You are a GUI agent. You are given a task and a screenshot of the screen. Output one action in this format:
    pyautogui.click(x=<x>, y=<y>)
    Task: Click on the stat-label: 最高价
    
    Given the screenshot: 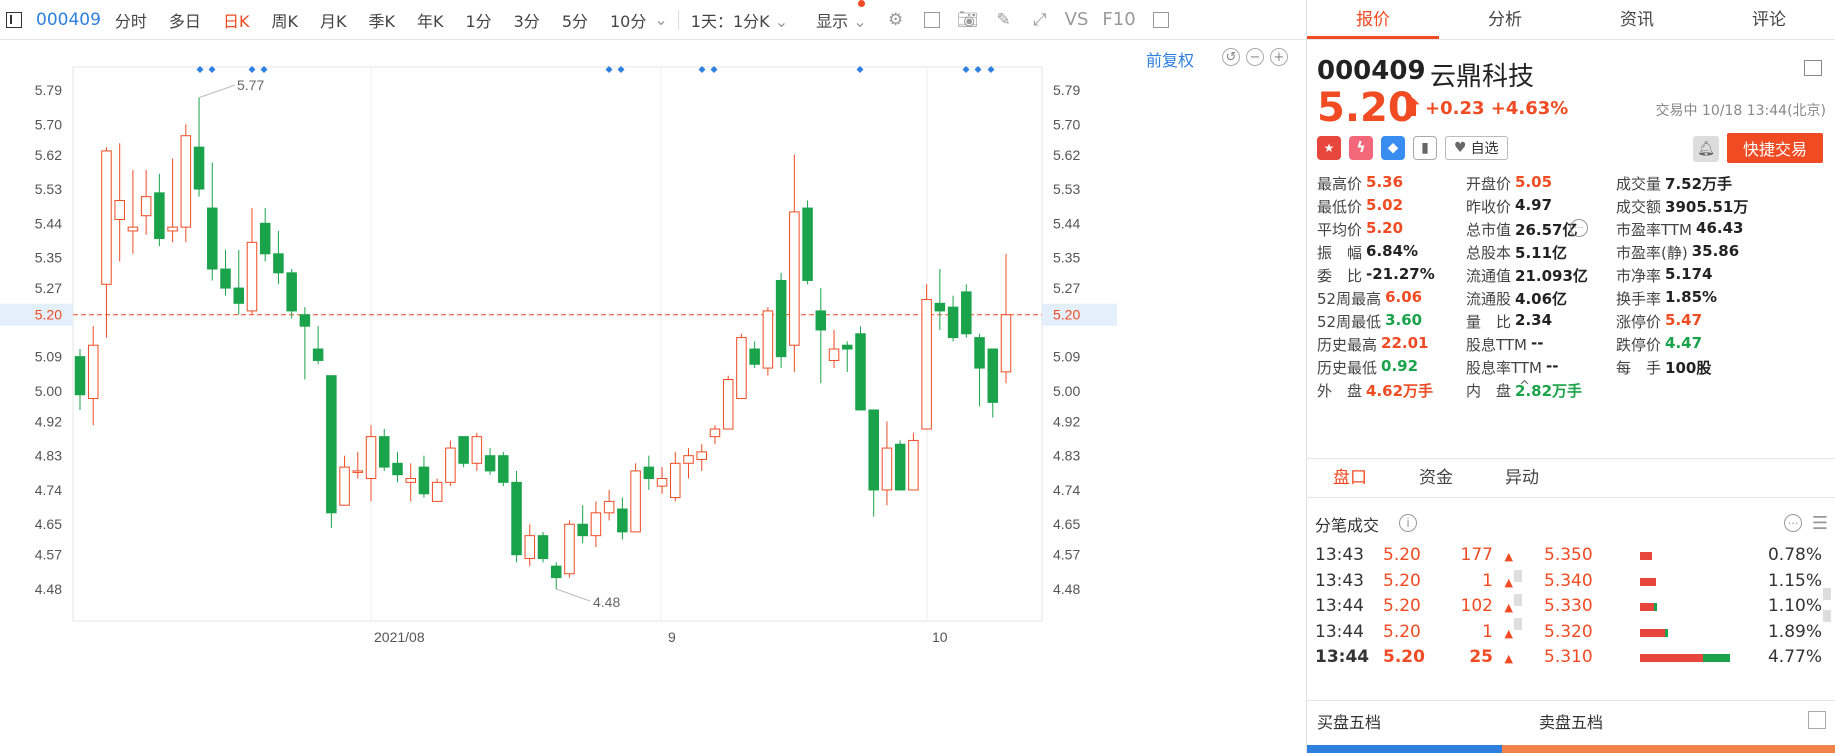 What is the action you would take?
    pyautogui.click(x=1340, y=184)
    